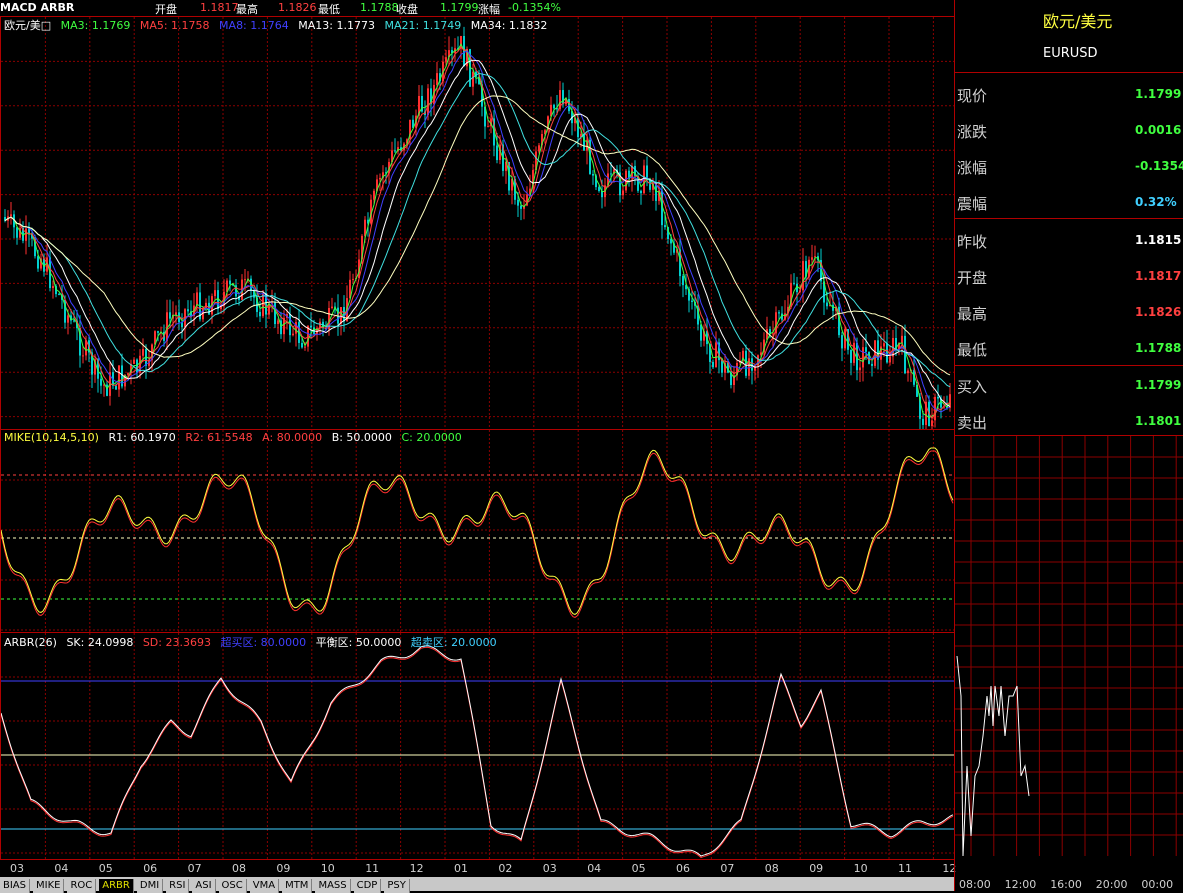  I want to click on intraday-mini-chart, so click(1069, 646).